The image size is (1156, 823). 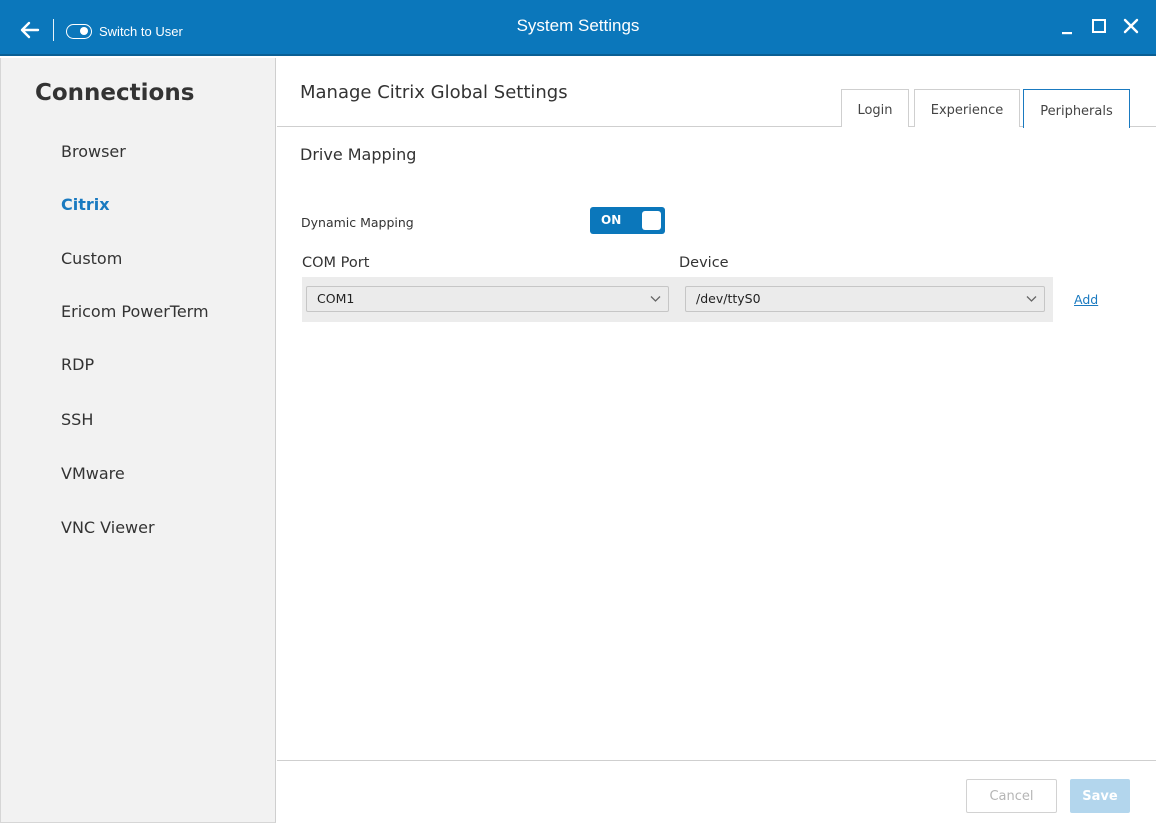 I want to click on toggle-icon, so click(x=79, y=31).